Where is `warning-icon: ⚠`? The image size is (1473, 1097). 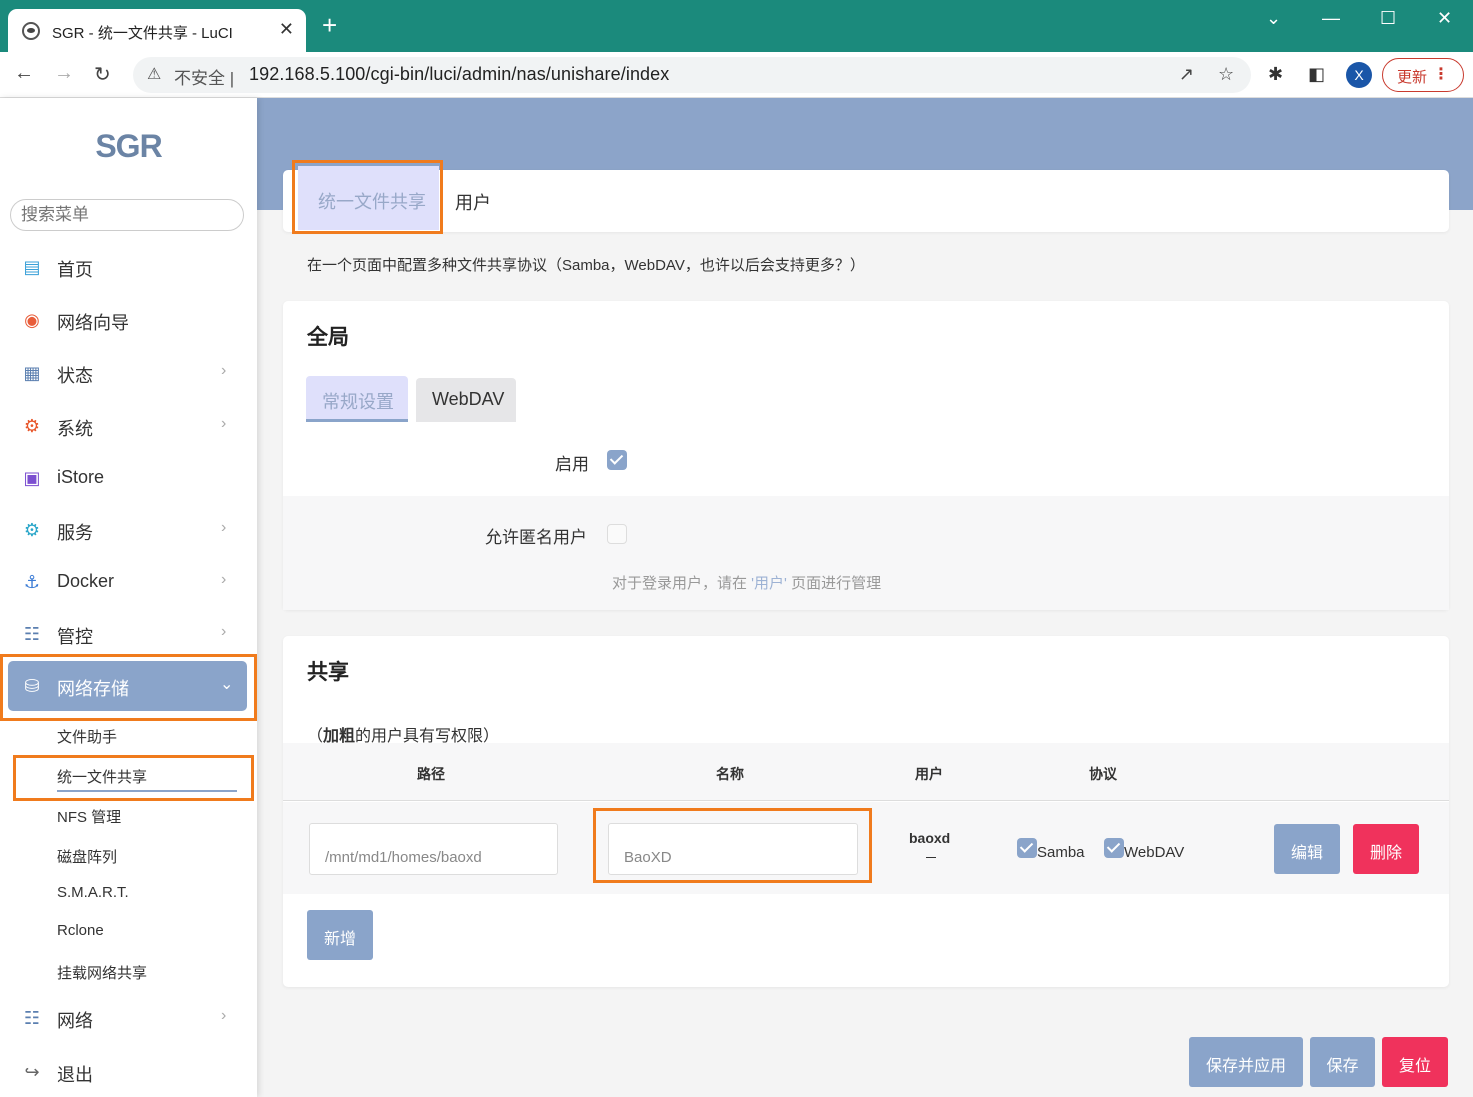
warning-icon: ⚠ is located at coordinates (154, 74).